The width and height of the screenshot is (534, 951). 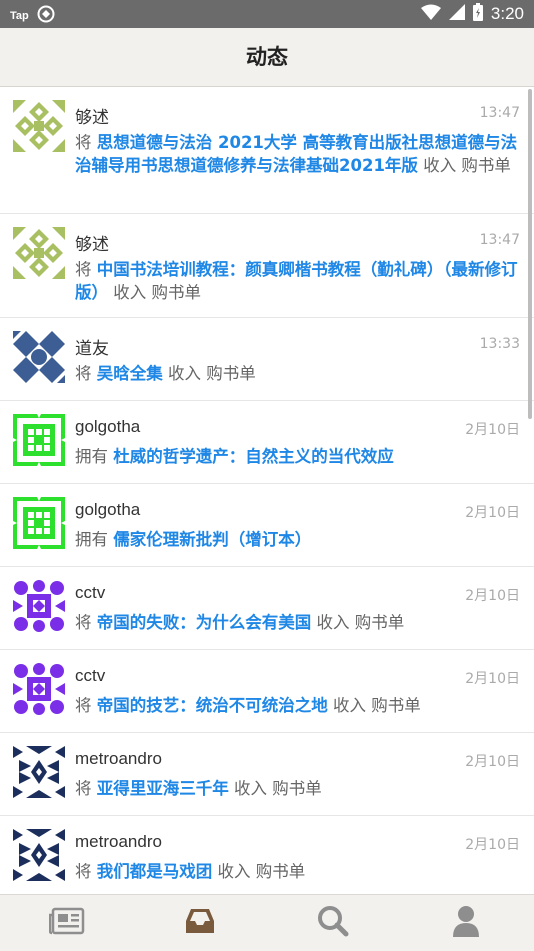 What do you see at coordinates (163, 788) in the screenshot?
I see `book-title-link: 亚得里亚海三千年` at bounding box center [163, 788].